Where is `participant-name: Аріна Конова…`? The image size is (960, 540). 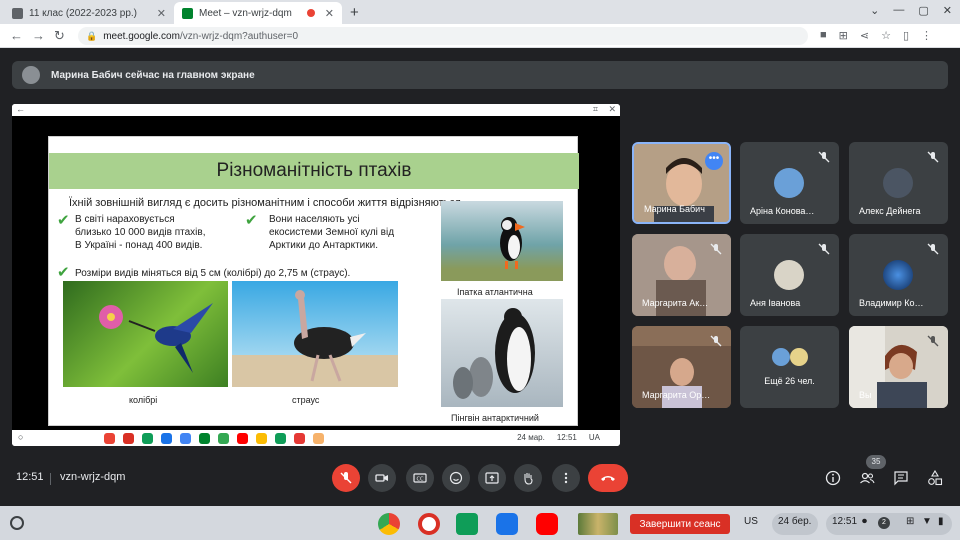
participant-name: Аріна Конова… is located at coordinates (782, 211).